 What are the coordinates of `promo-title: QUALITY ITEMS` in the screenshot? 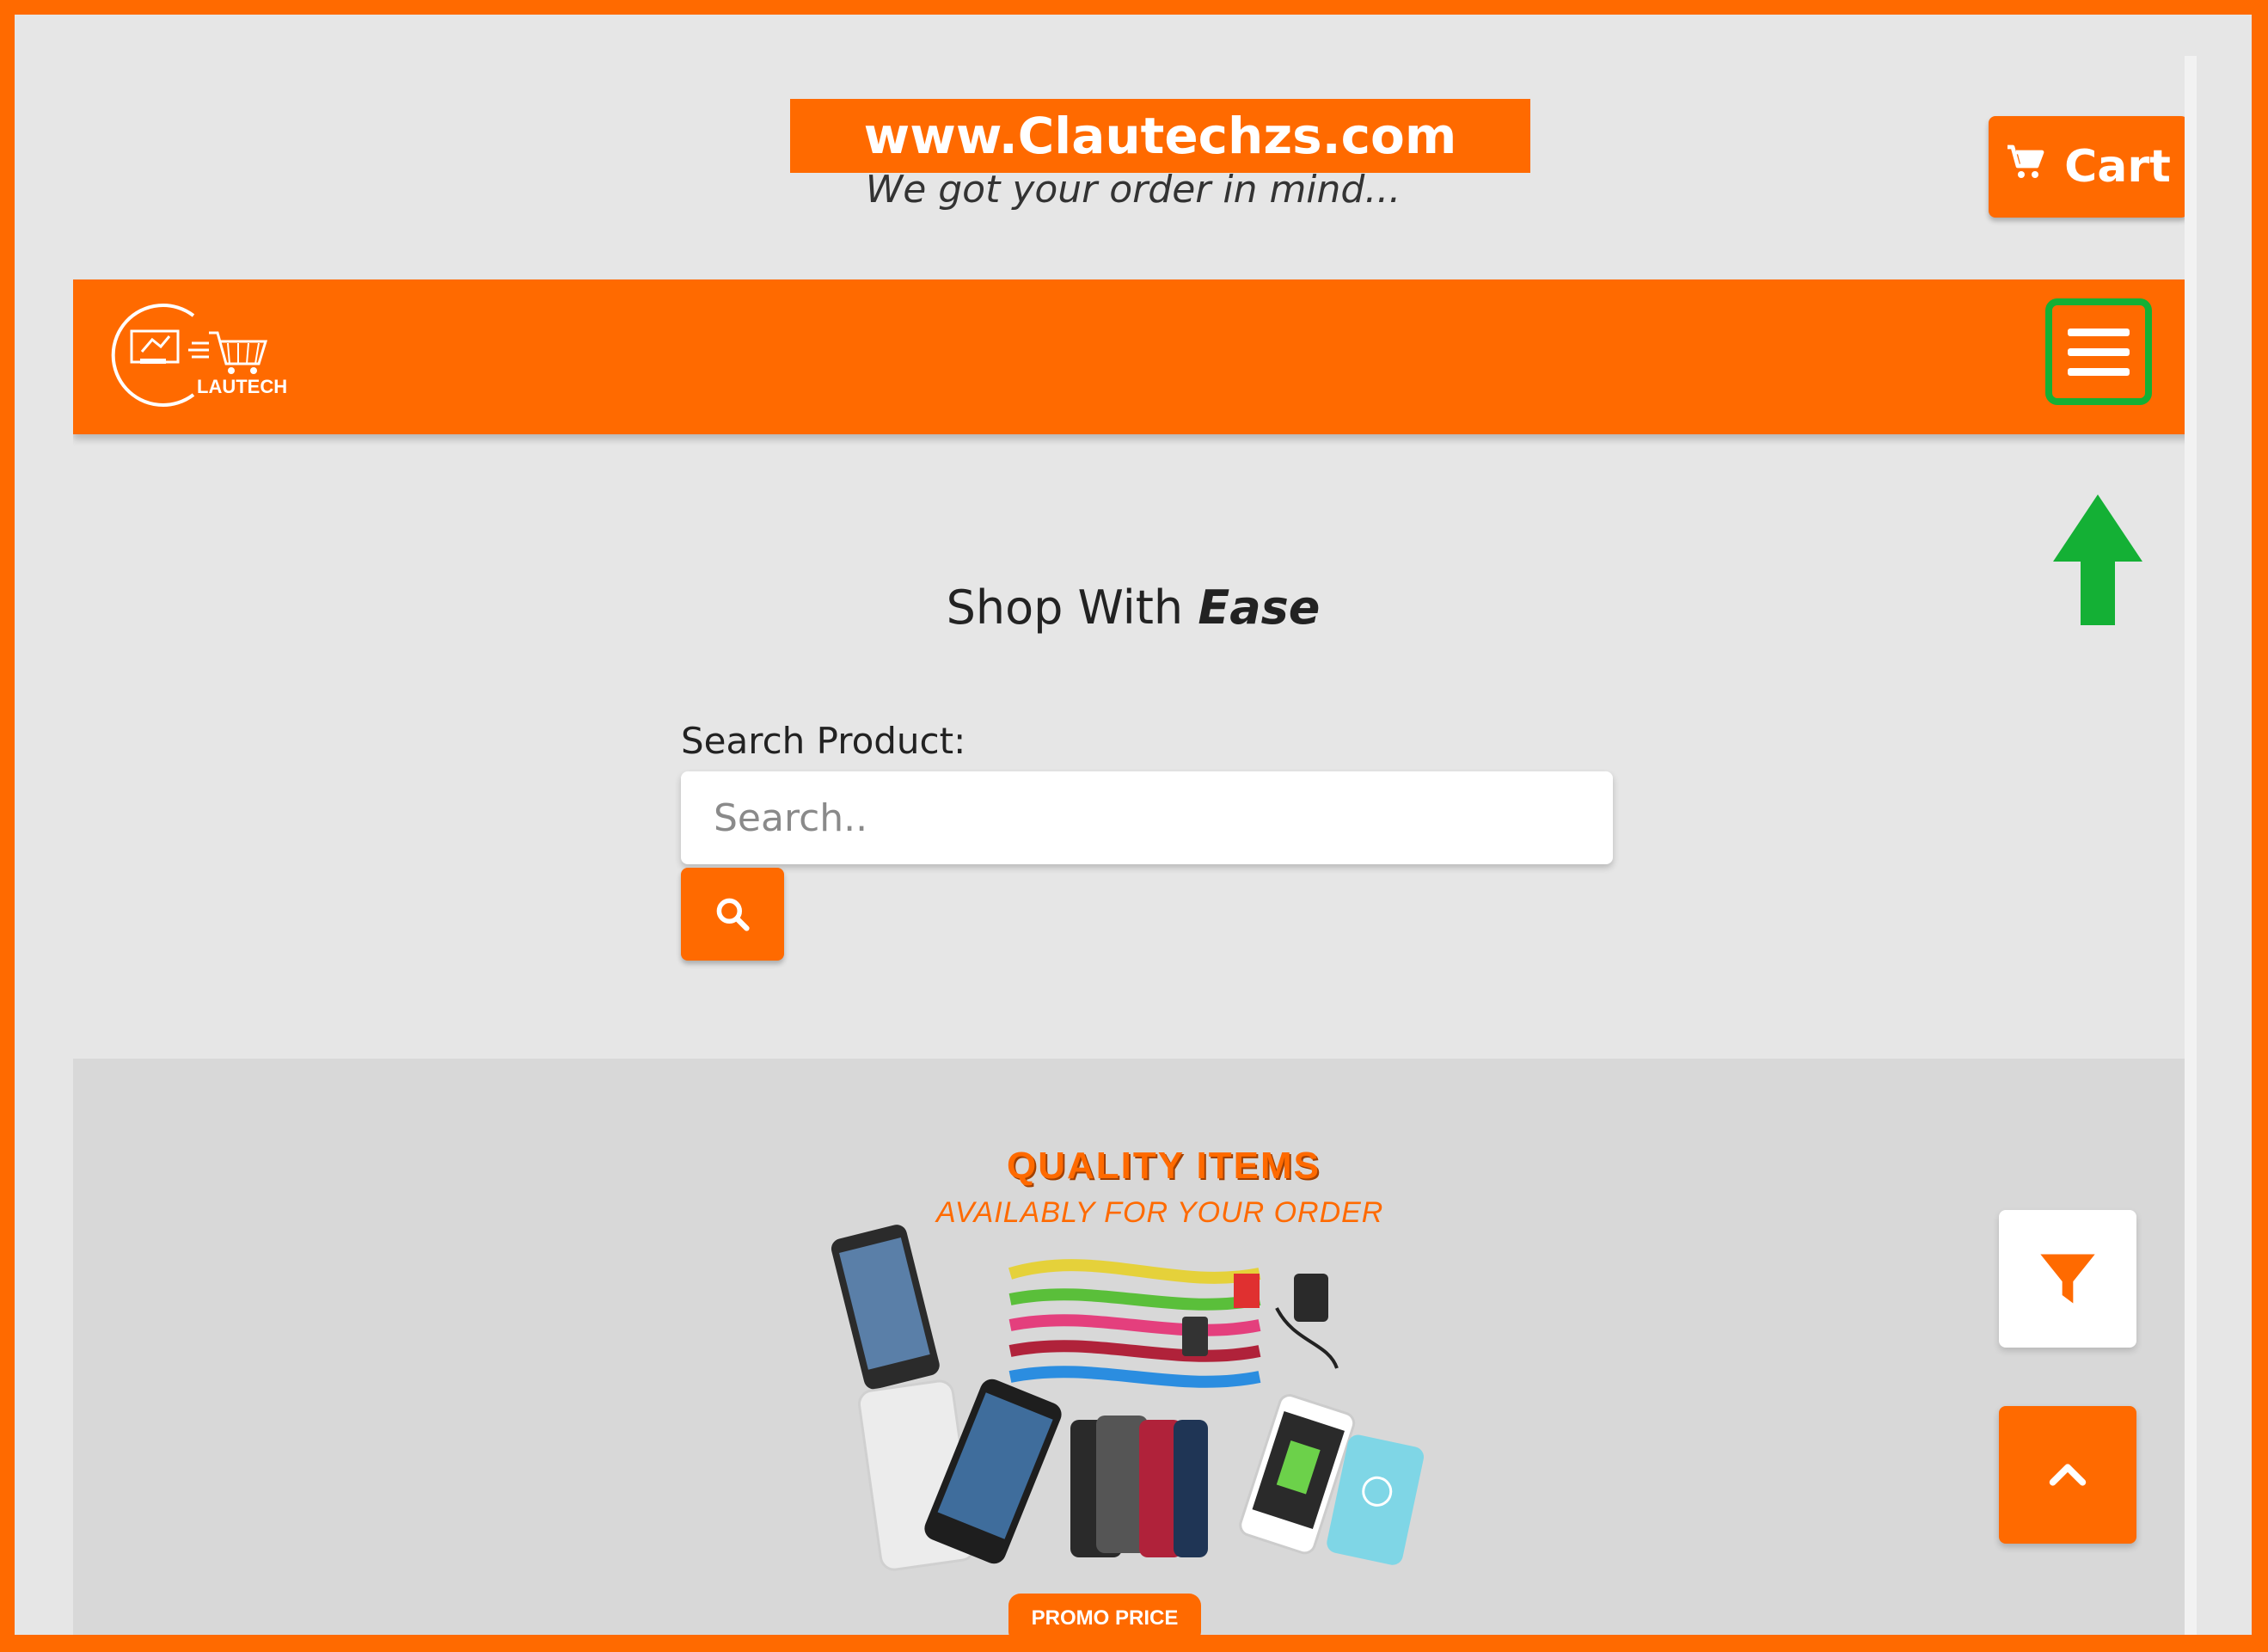 It's located at (1164, 1166).